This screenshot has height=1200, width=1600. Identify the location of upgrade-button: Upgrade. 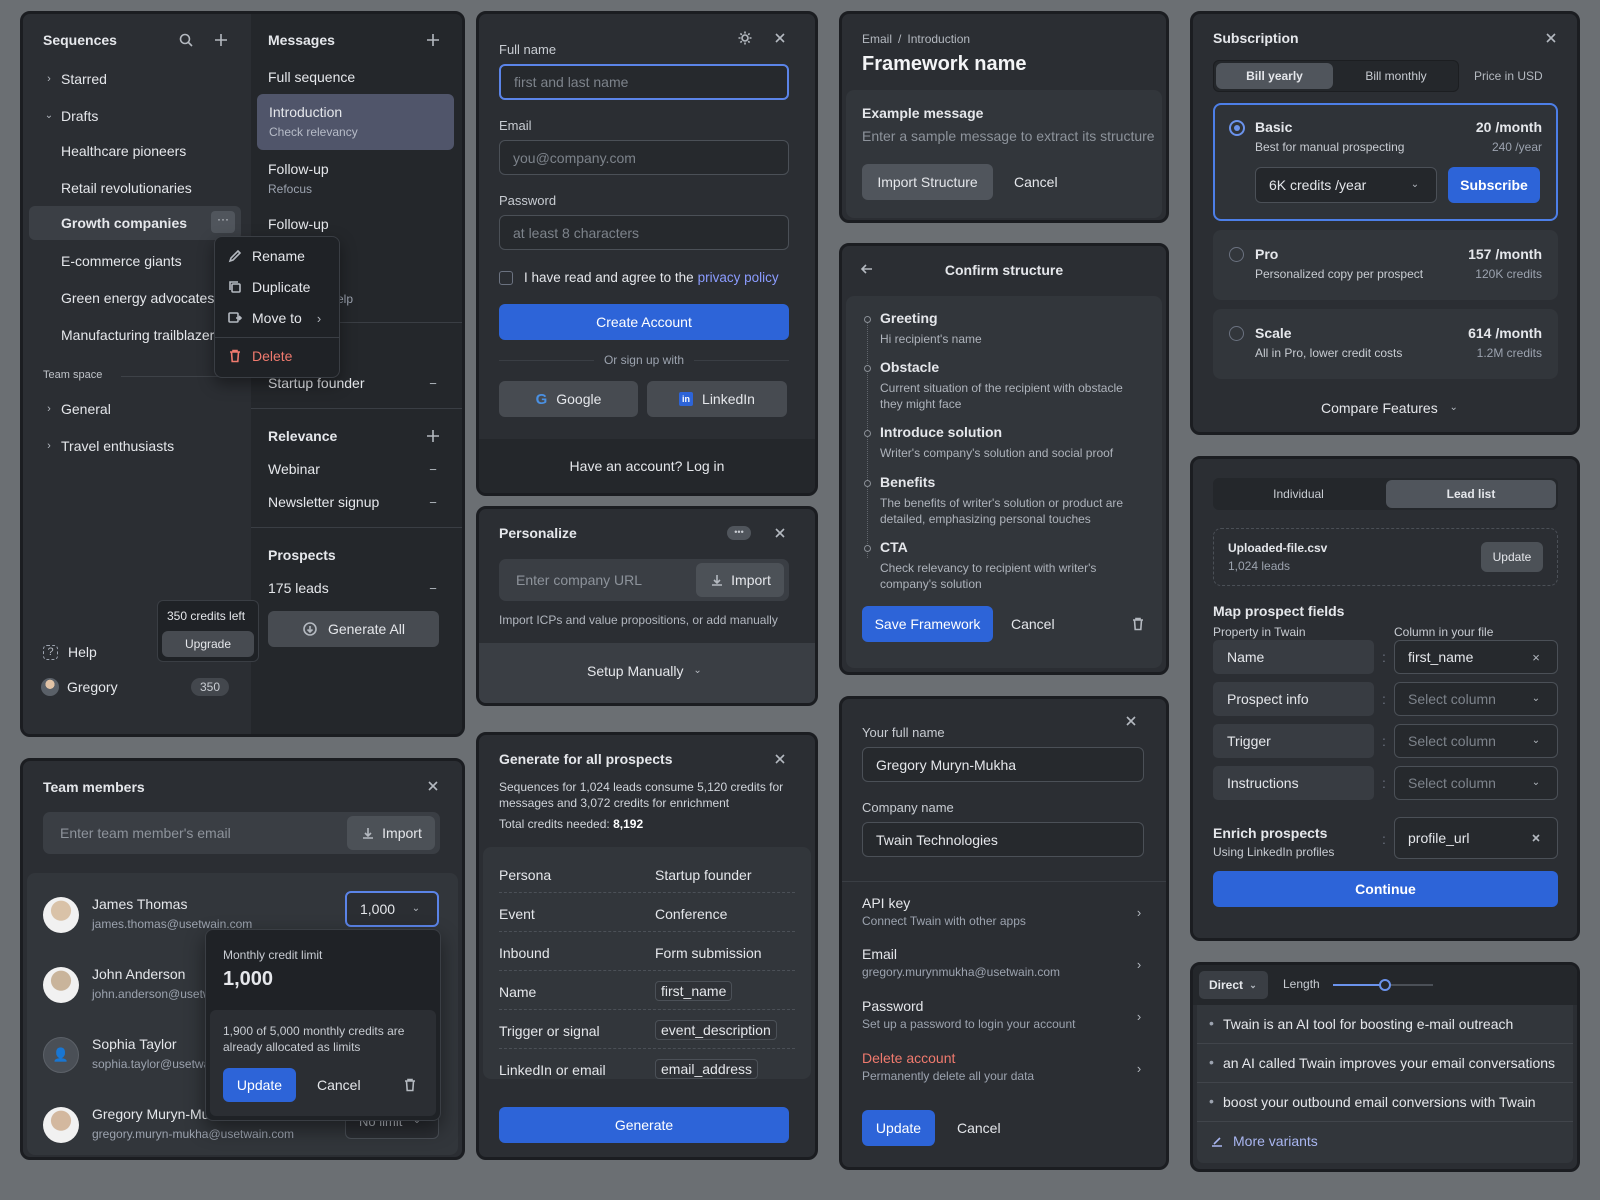
(208, 644).